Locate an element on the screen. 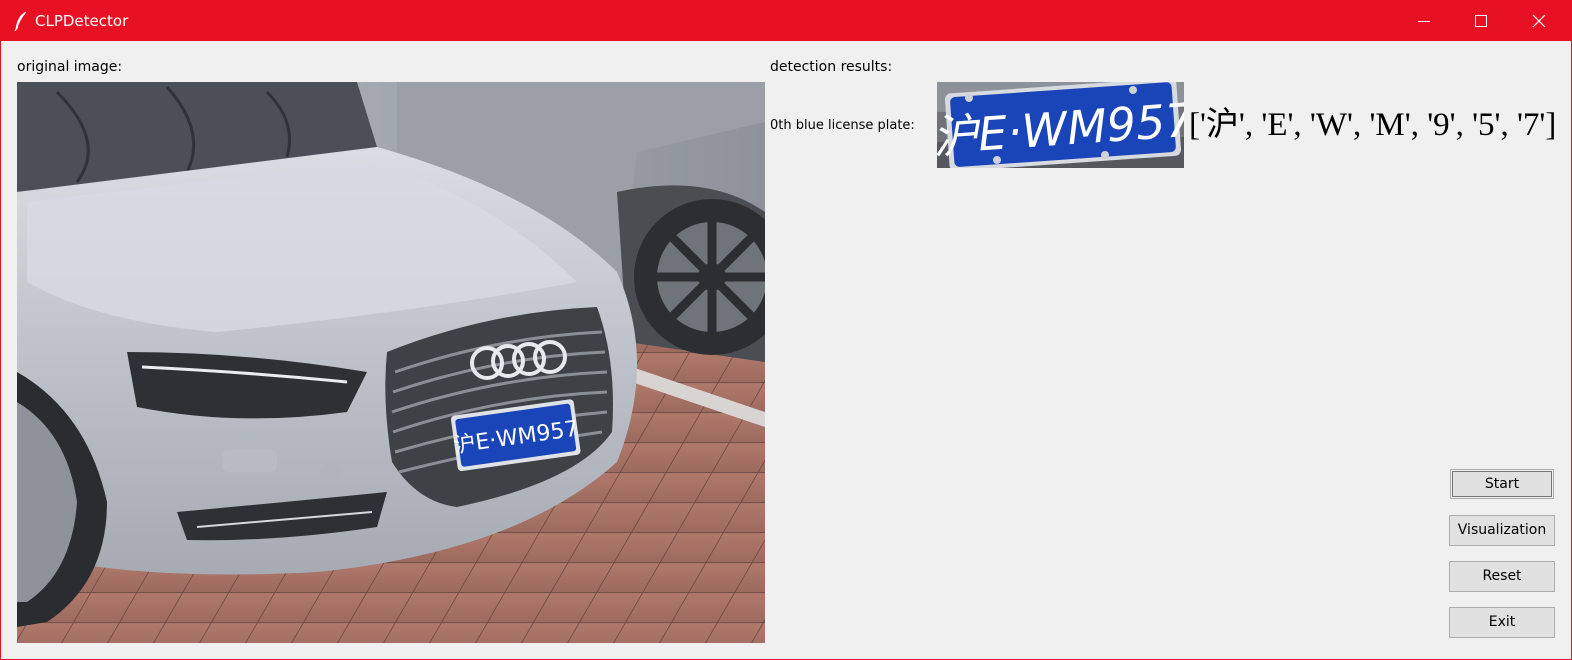 The image size is (1572, 660). reset-button: Reset is located at coordinates (1502, 576).